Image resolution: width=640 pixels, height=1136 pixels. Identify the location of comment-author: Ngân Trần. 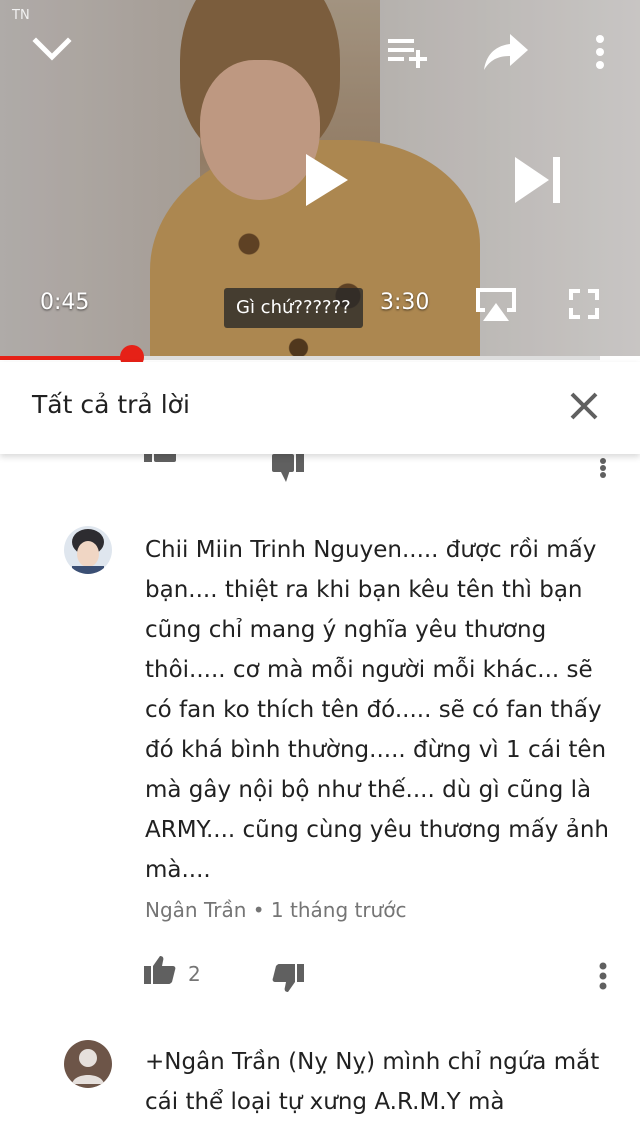
(195, 910).